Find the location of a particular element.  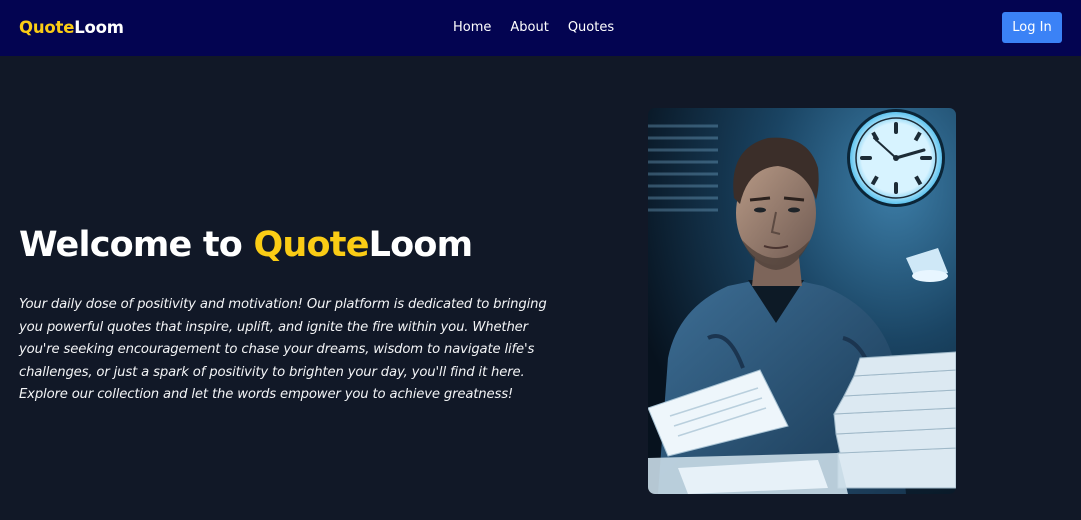

hero-title-rest: Loom is located at coordinates (420, 245).